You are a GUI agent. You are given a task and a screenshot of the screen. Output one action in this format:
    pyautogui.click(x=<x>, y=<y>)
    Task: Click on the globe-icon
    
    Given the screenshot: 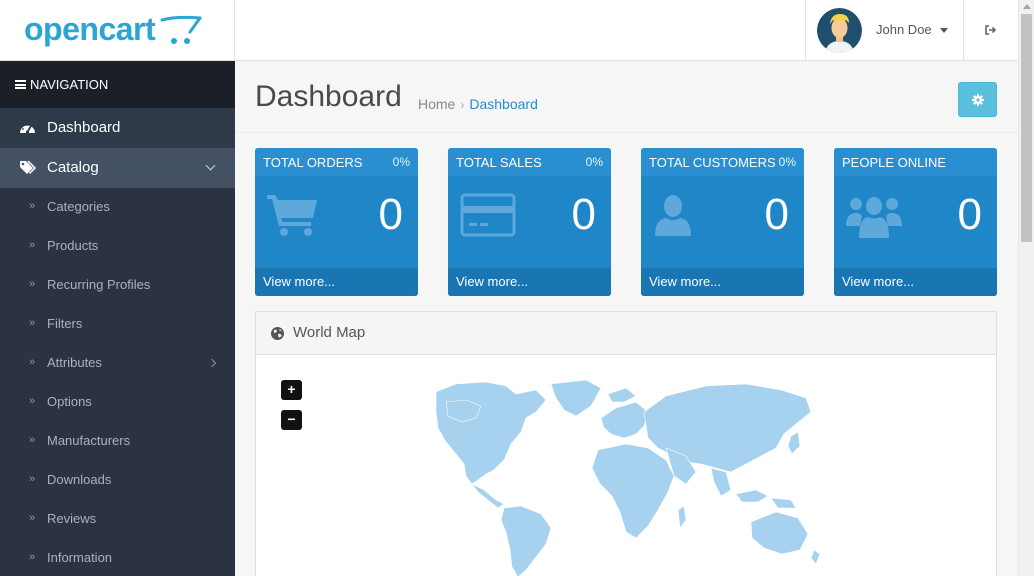 What is the action you would take?
    pyautogui.click(x=277, y=333)
    